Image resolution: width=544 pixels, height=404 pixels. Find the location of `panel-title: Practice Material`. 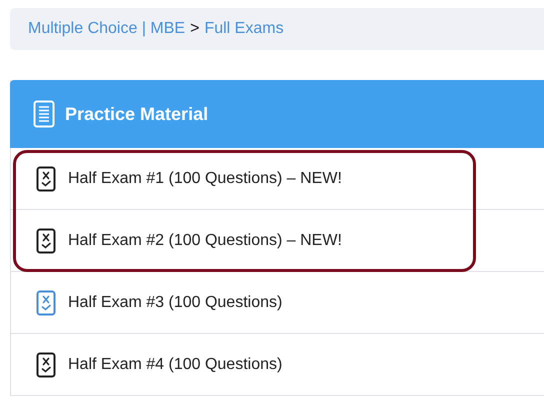

panel-title: Practice Material is located at coordinates (136, 114).